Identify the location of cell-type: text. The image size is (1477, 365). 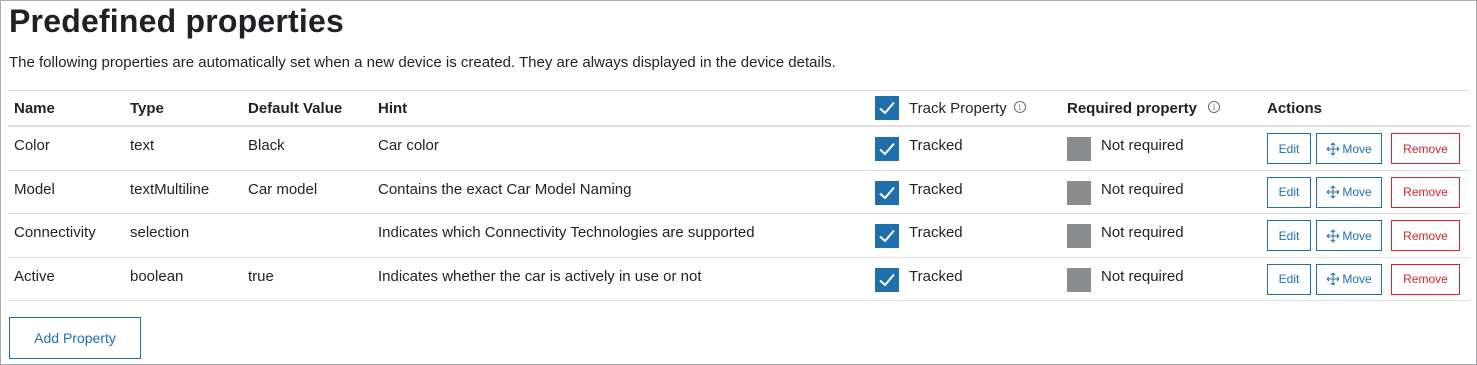
(142, 145).